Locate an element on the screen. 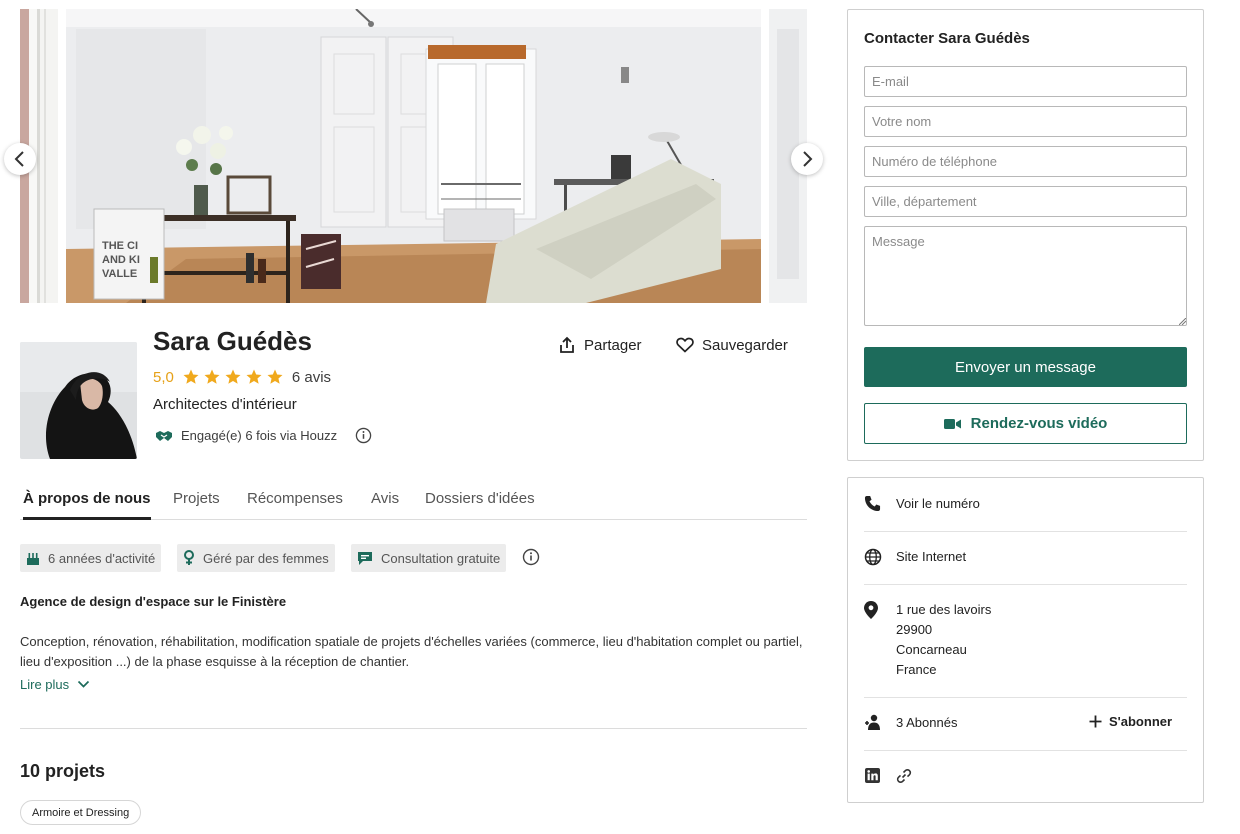 This screenshot has height=834, width=1240. address-country: France is located at coordinates (916, 669).